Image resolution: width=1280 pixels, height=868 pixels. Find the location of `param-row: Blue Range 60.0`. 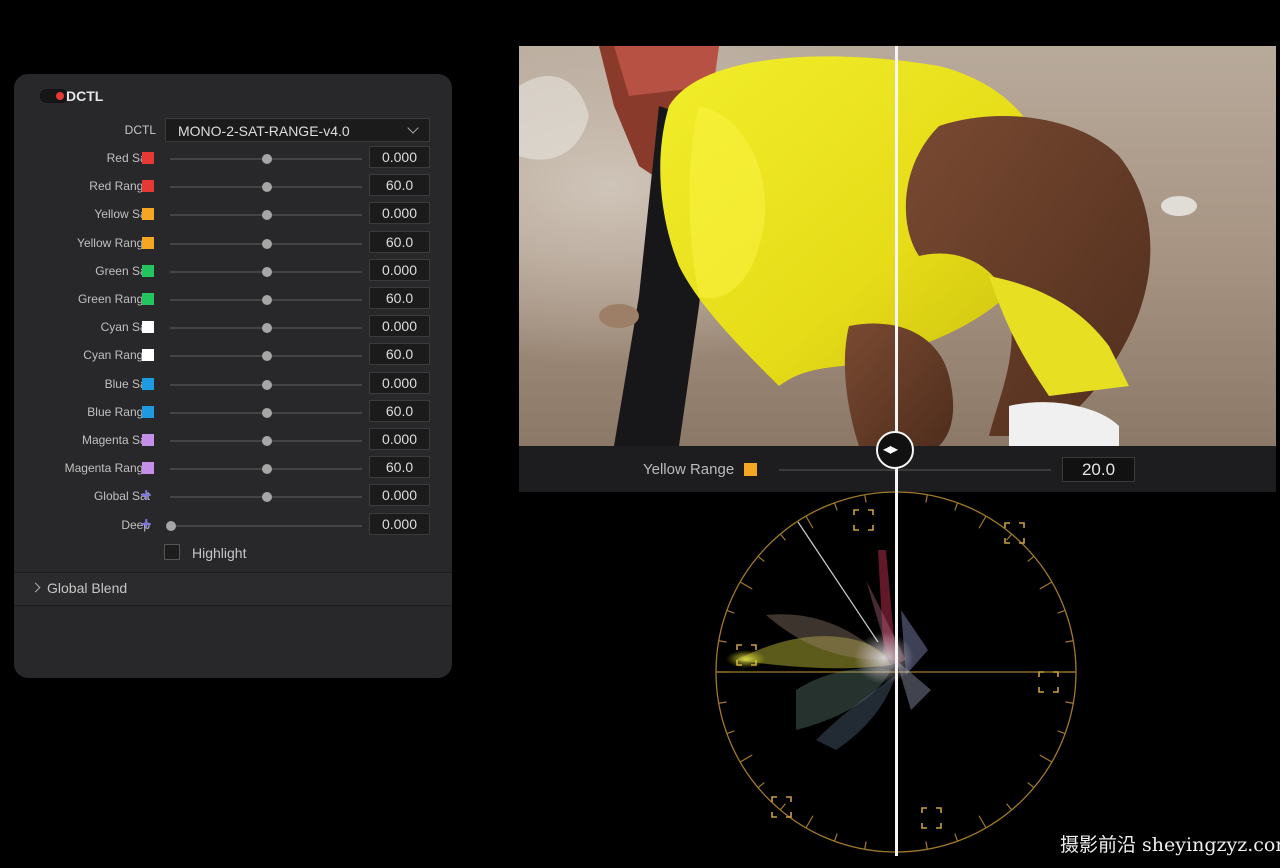

param-row: Blue Range 60.0 is located at coordinates (233, 411).